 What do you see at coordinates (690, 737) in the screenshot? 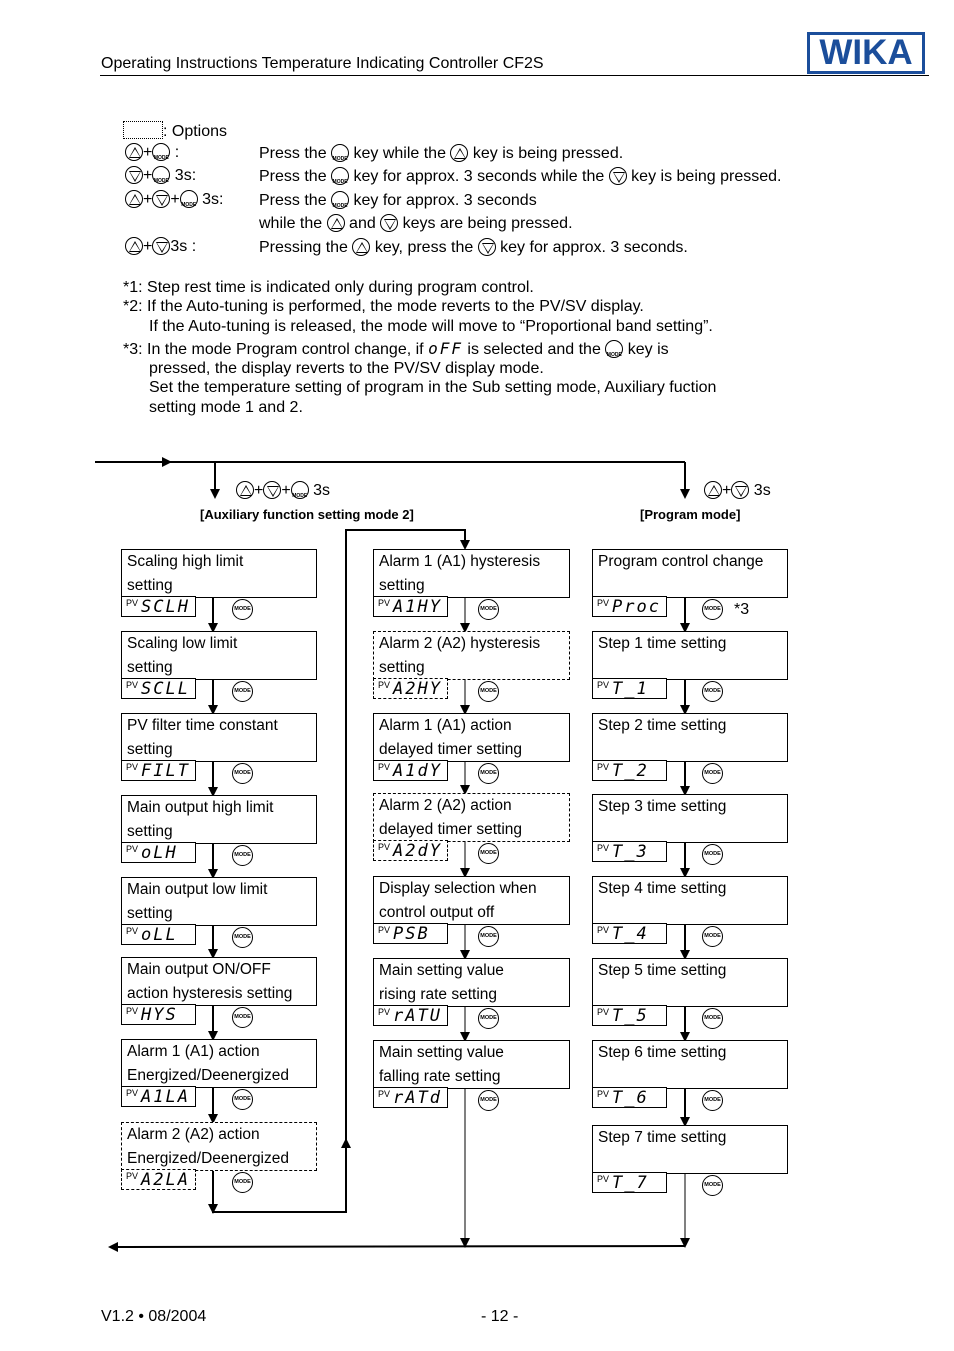
I see `setting-step-box: Step 2 time setting` at bounding box center [690, 737].